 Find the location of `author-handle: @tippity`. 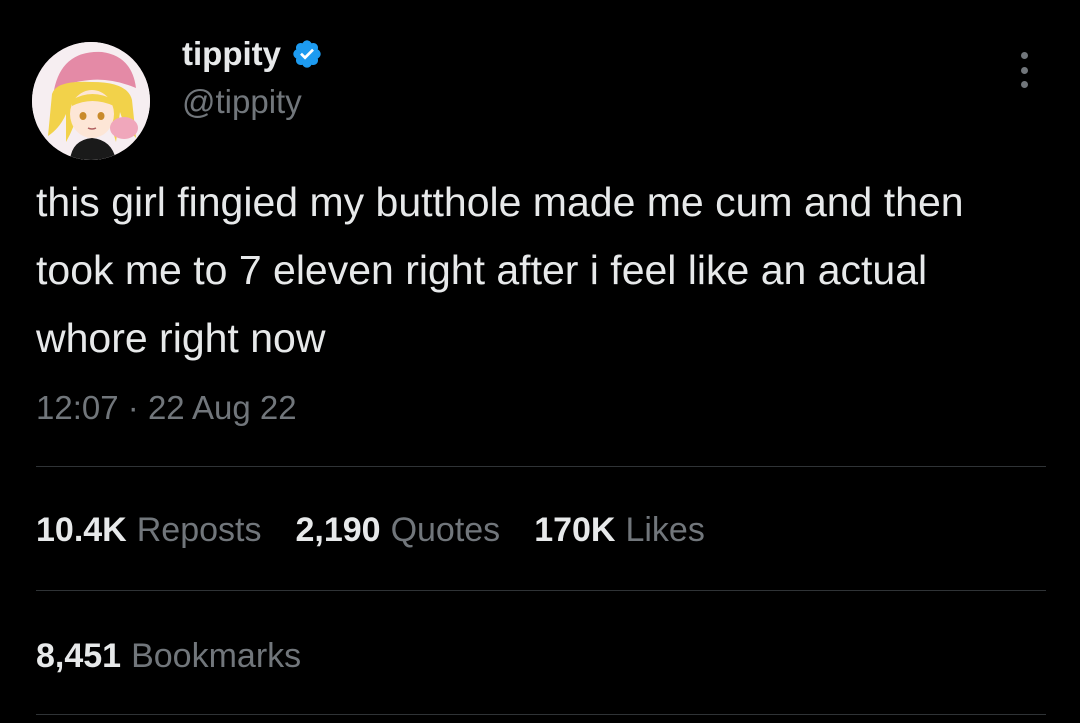

author-handle: @tippity is located at coordinates (242, 102).